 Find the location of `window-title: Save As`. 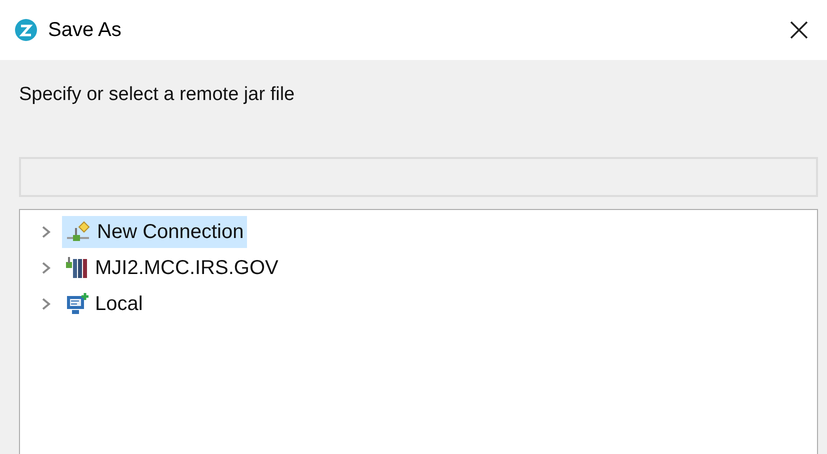

window-title: Save As is located at coordinates (85, 30).